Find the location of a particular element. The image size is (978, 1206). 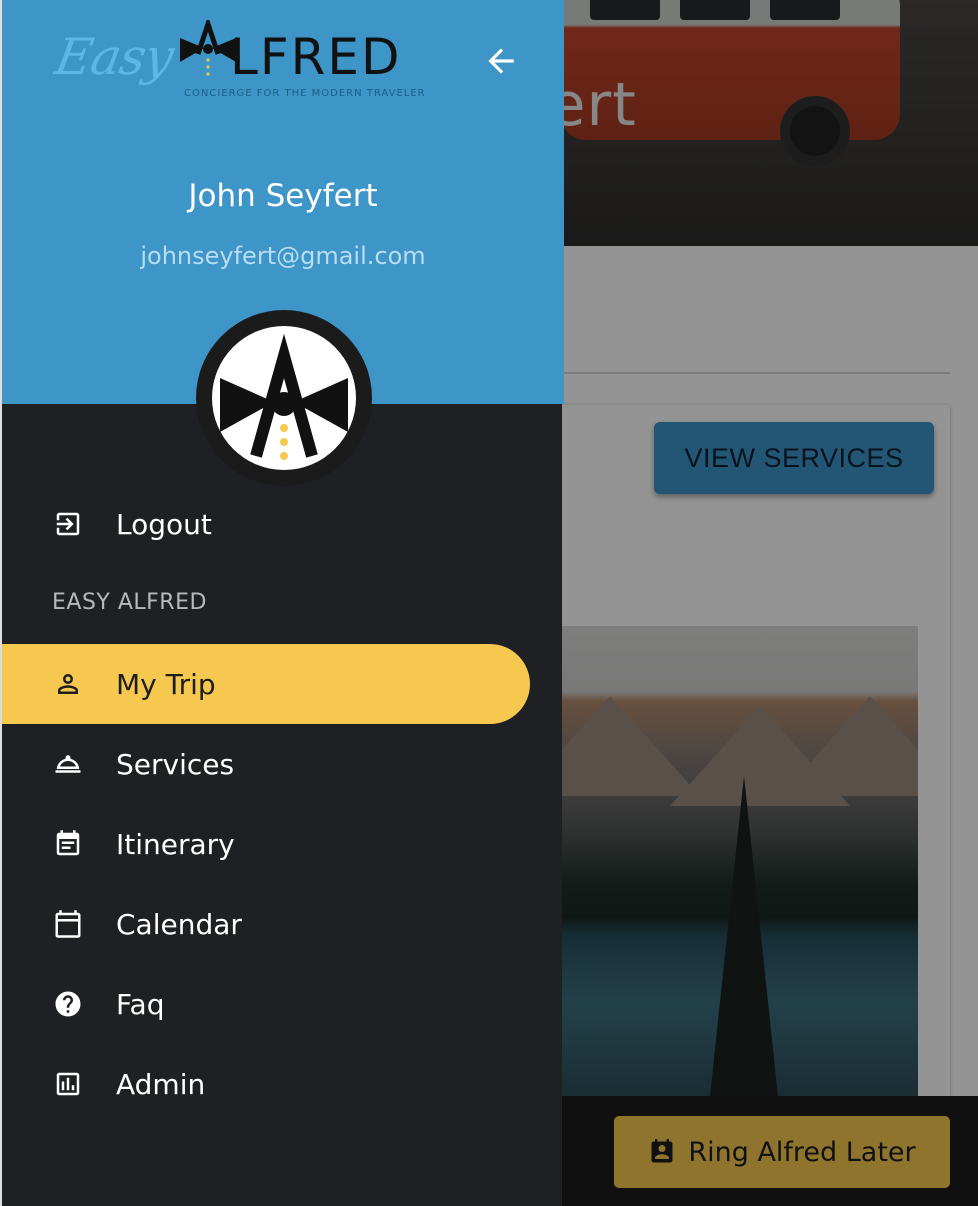

menu-item-label: Calendar is located at coordinates (179, 924).